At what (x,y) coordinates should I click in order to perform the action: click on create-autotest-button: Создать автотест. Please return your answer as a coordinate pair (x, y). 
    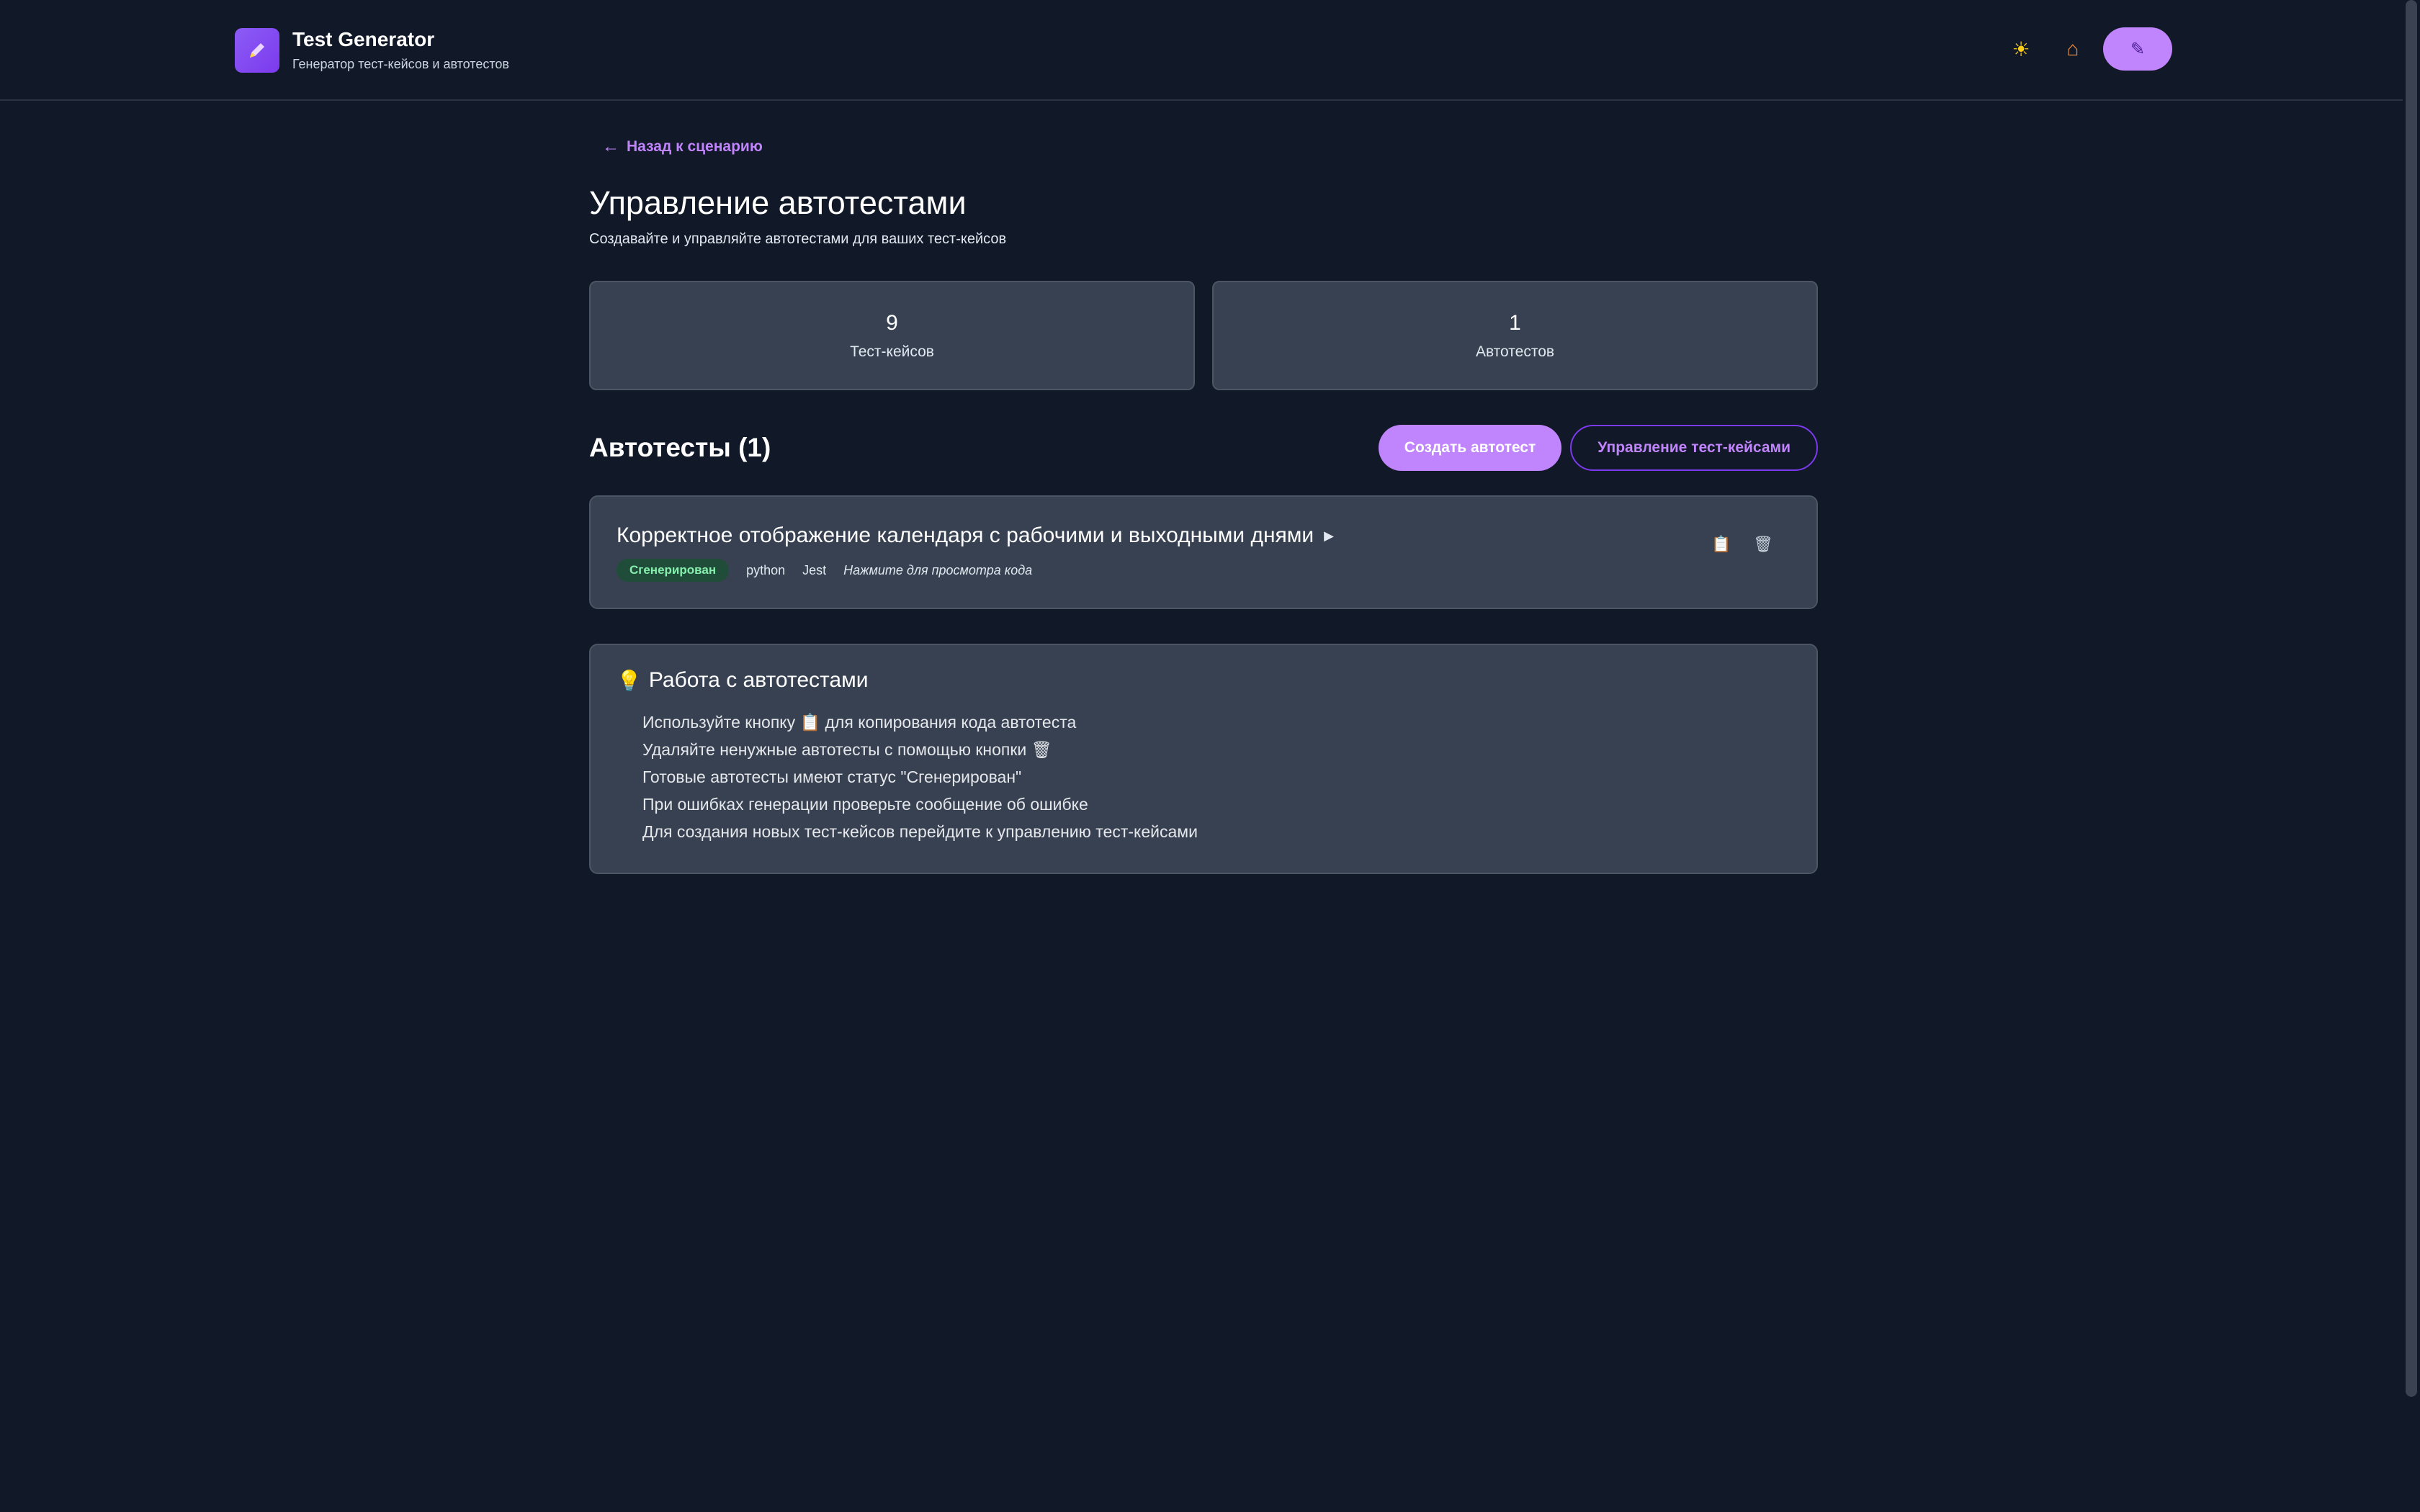
    Looking at the image, I should click on (1470, 448).